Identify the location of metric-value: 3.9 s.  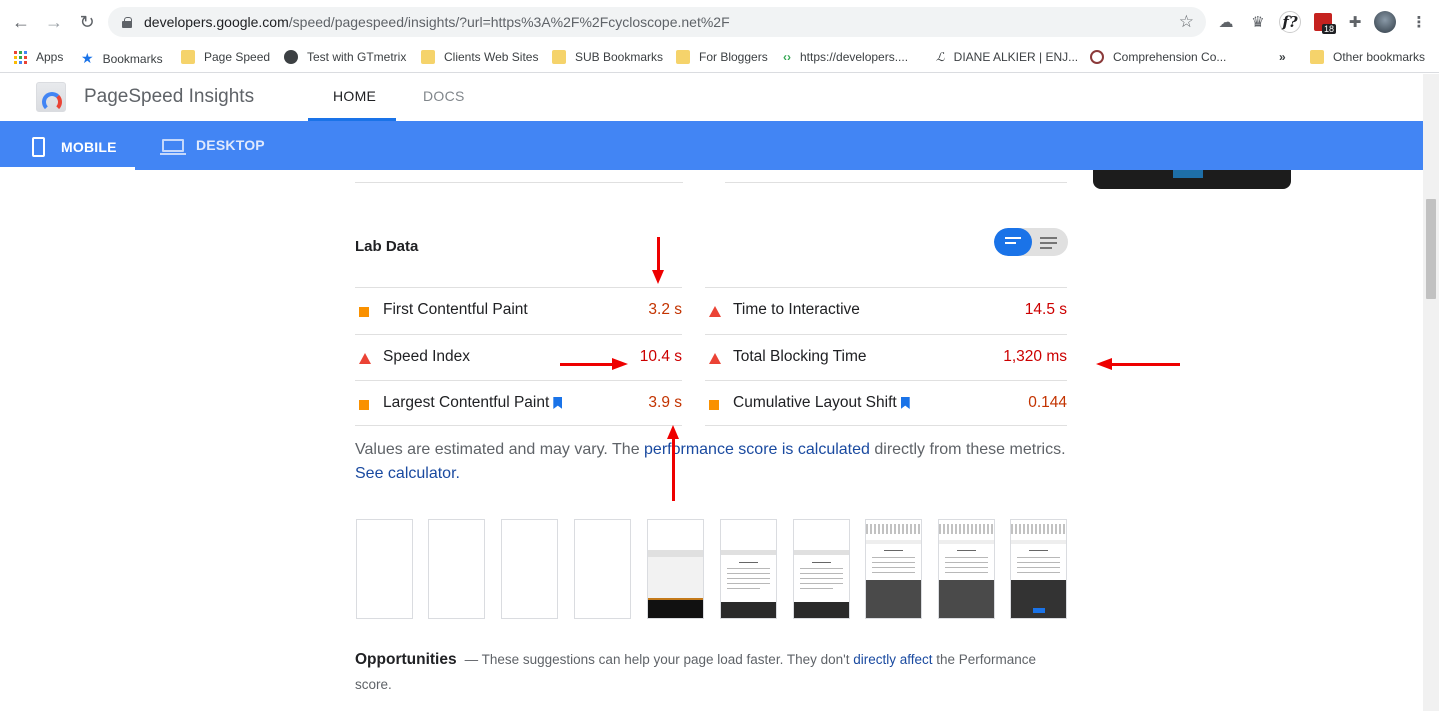
(665, 402).